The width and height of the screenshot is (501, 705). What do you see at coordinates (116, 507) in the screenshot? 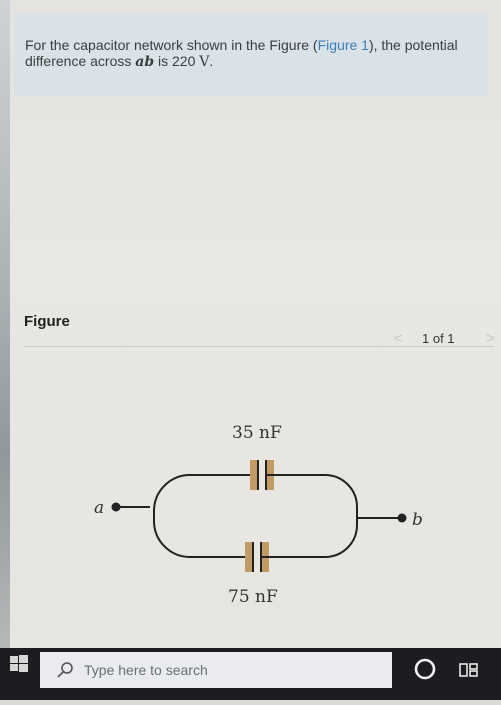
I see `node-a-terminal` at bounding box center [116, 507].